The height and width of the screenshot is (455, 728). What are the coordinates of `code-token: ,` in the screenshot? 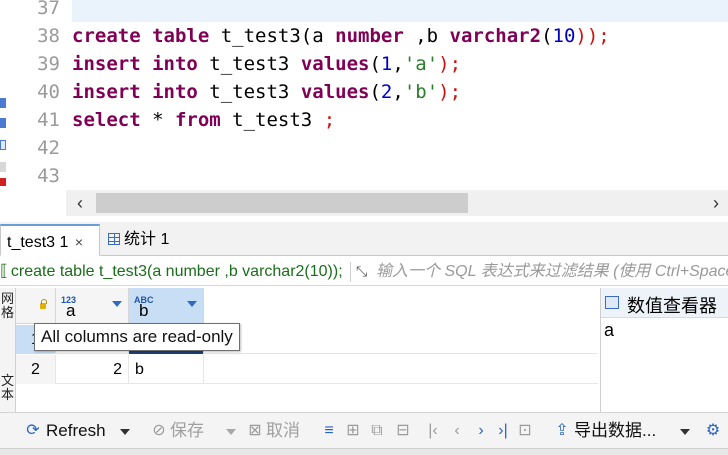 It's located at (398, 92).